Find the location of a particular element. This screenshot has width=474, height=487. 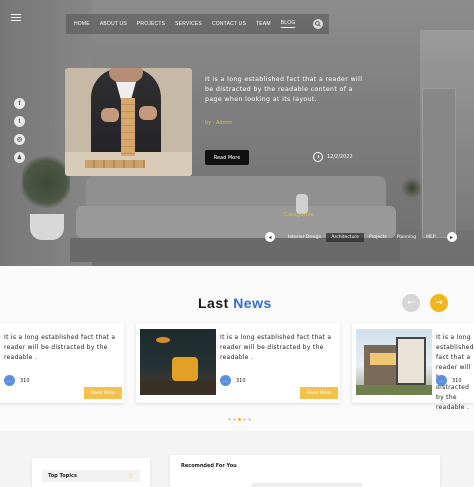

categories-title: Categories is located at coordinates (299, 215).